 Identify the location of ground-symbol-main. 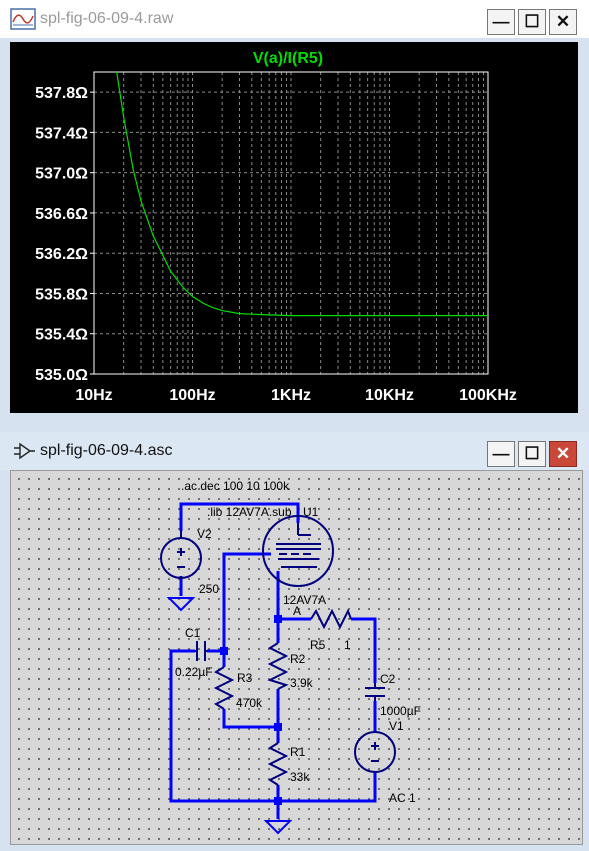
(278, 827).